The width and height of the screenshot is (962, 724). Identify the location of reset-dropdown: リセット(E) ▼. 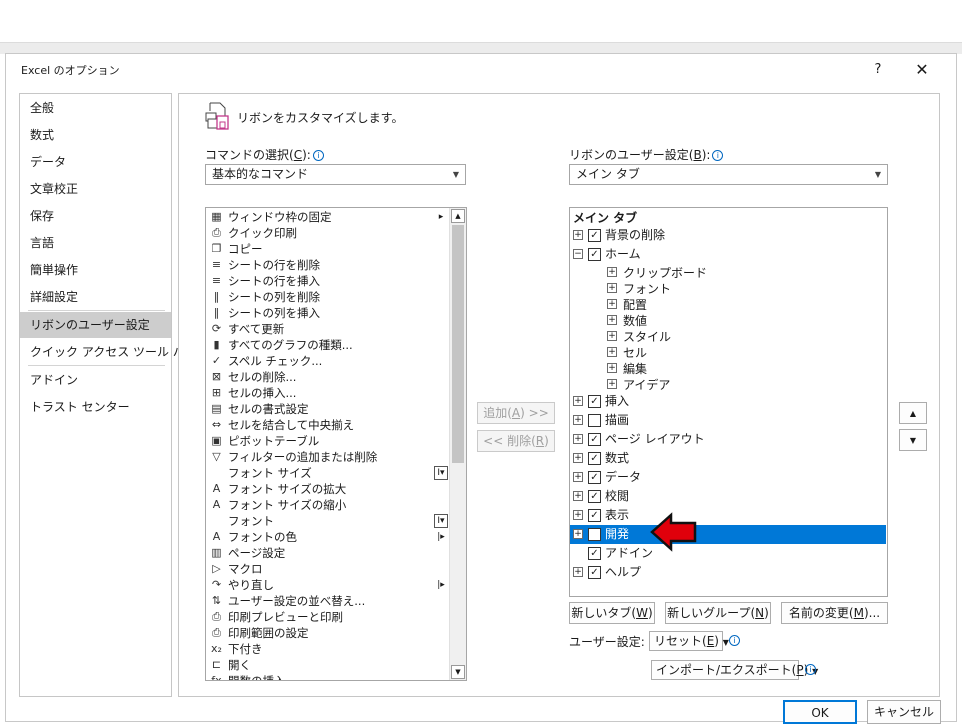
(689, 641).